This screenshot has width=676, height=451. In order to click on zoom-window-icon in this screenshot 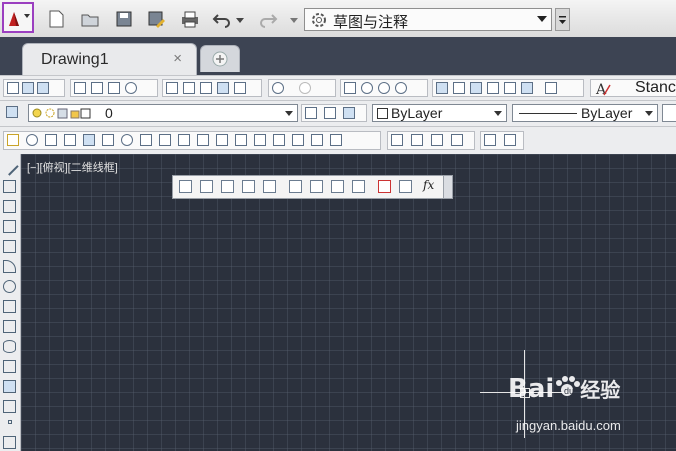, I will do `click(384, 88)`.